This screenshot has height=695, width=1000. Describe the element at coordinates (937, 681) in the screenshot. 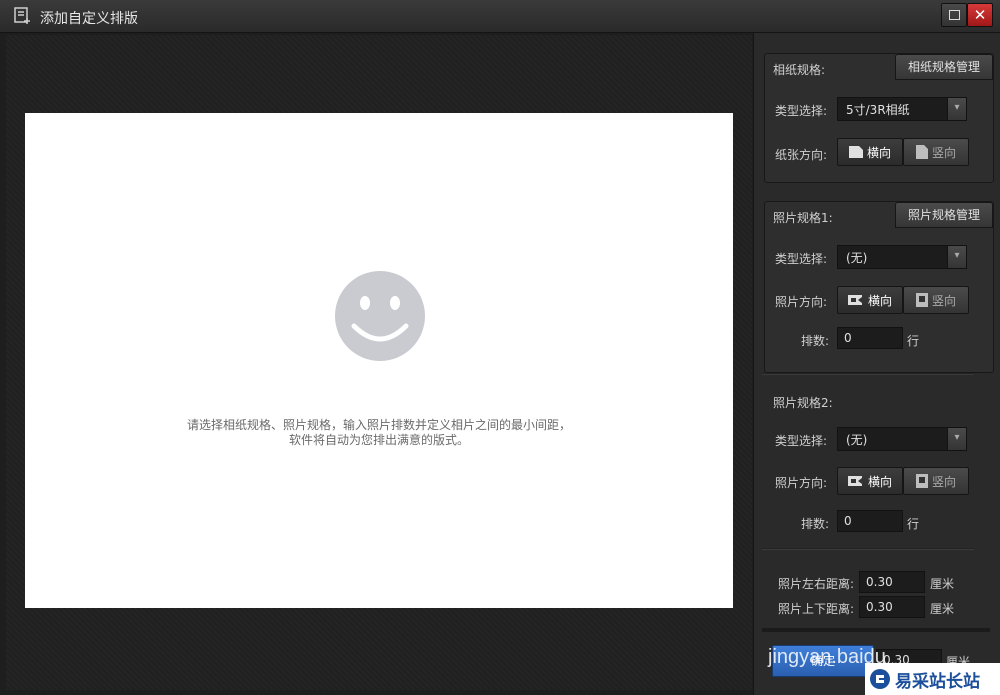

I see `site-badge-text: 易采站长站` at that location.